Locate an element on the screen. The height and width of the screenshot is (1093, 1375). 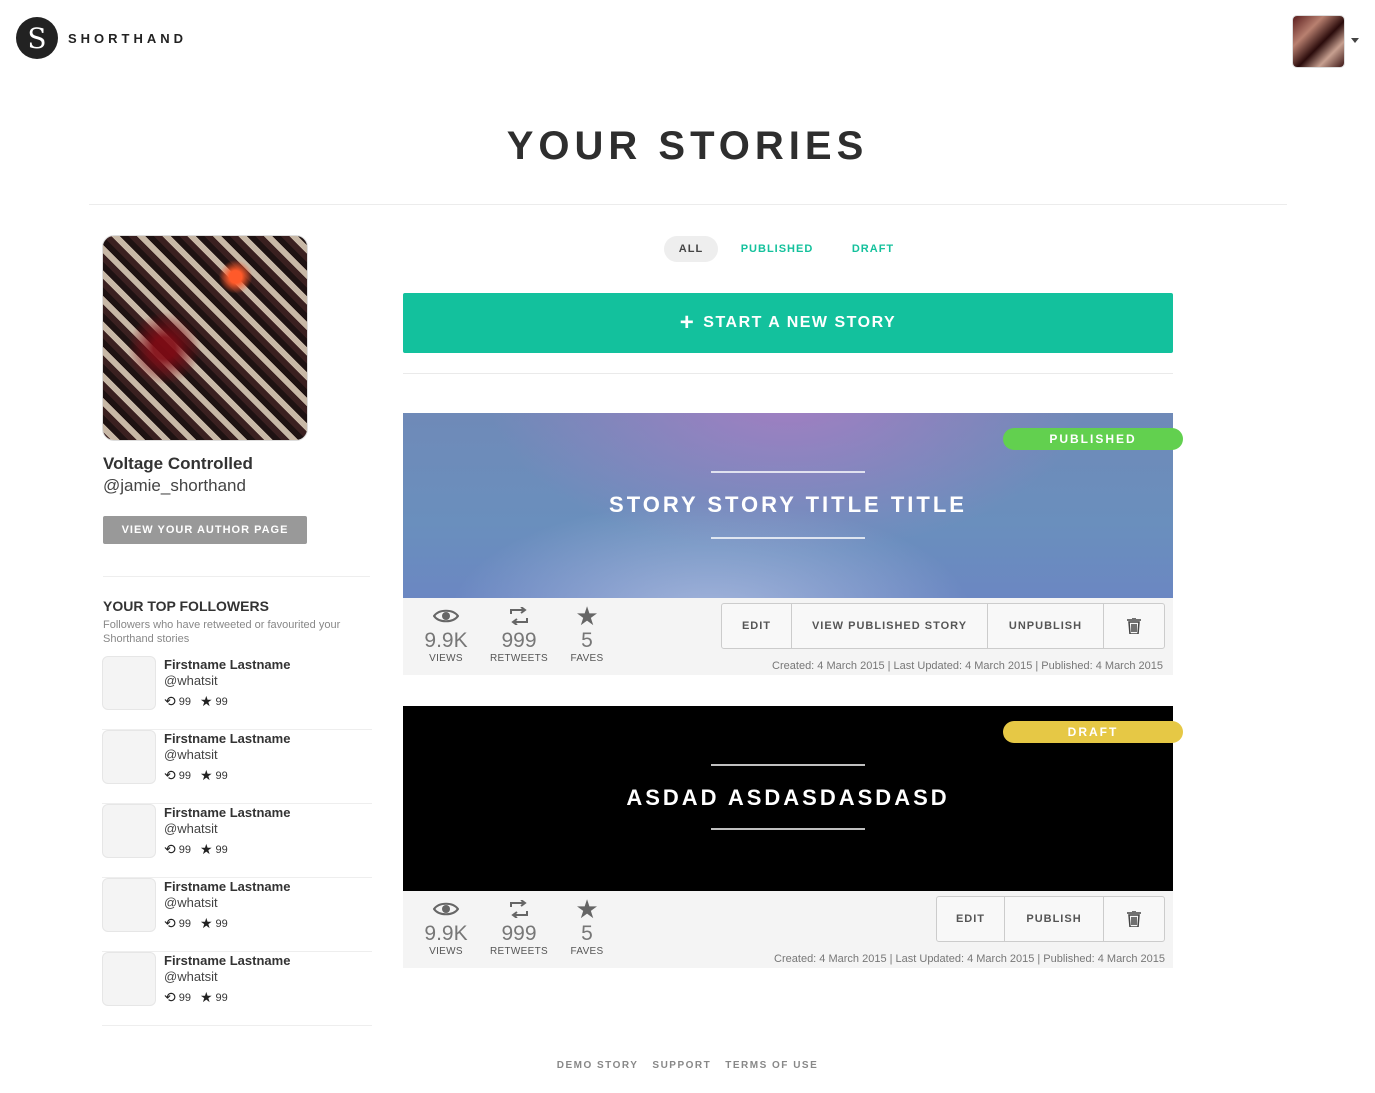
story-title: ASDAD ASDASDASDASD is located at coordinates (788, 797).